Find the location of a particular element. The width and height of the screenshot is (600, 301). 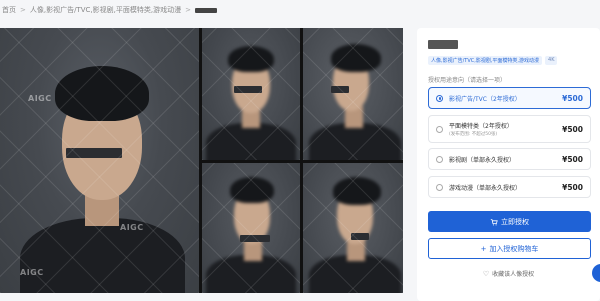

cart-icon is located at coordinates (494, 221).